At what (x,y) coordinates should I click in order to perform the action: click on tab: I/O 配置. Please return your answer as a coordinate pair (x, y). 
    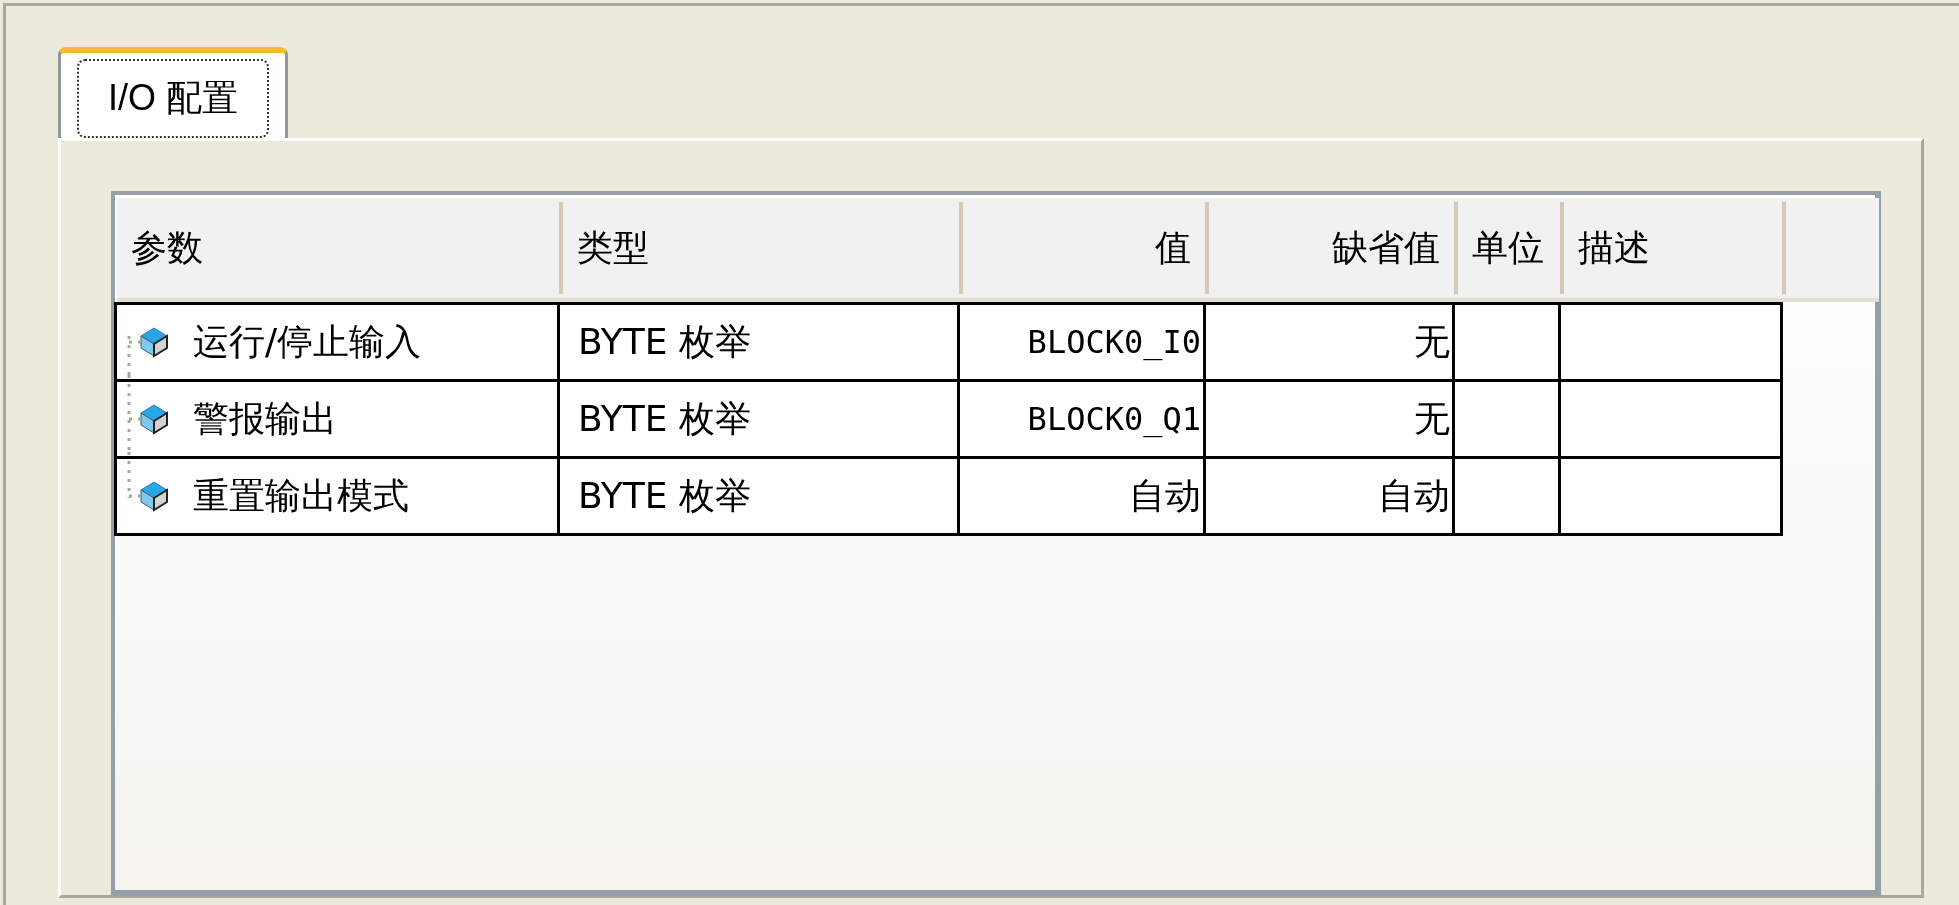
    Looking at the image, I should click on (173, 92).